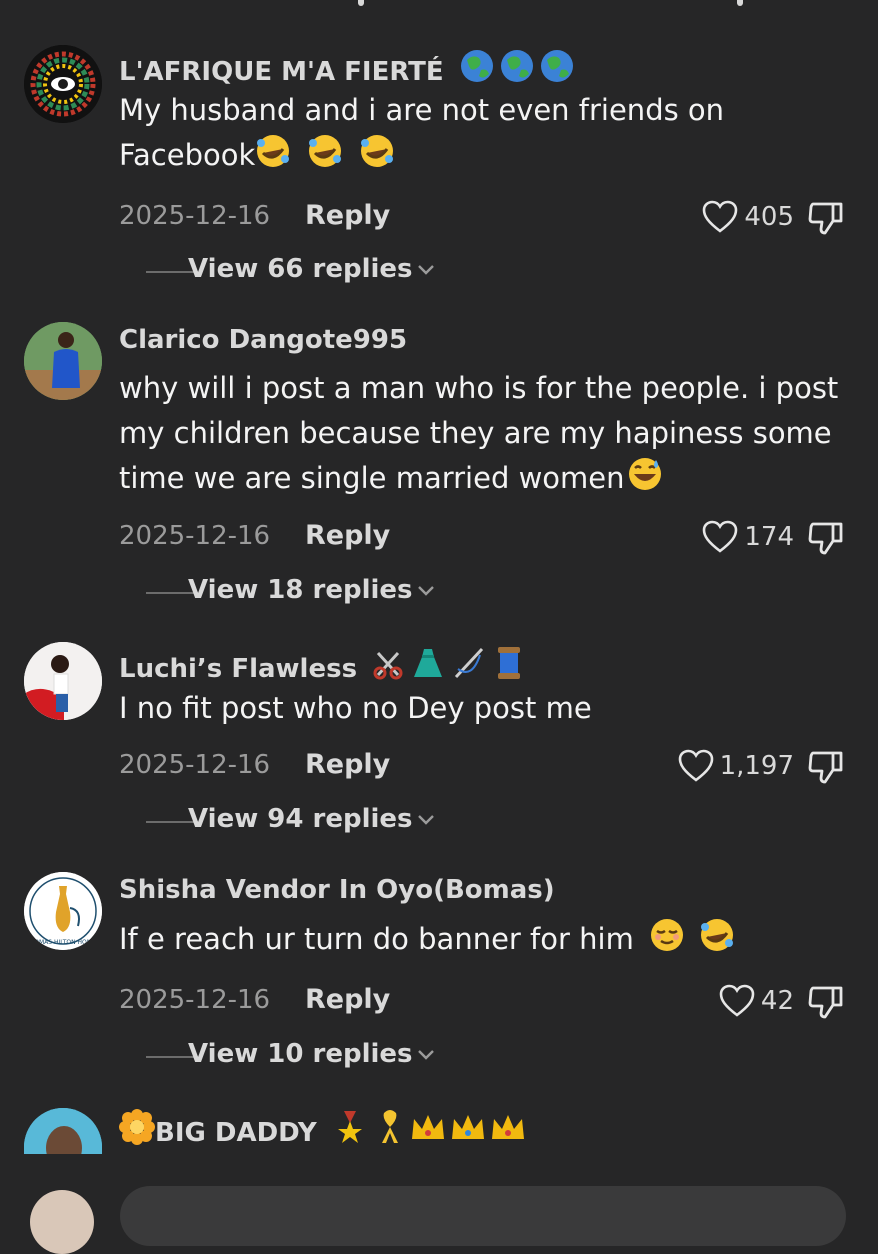 The image size is (878, 1254). Describe the element at coordinates (645, 480) in the screenshot. I see `grin-sweat-emoji-icon` at that location.